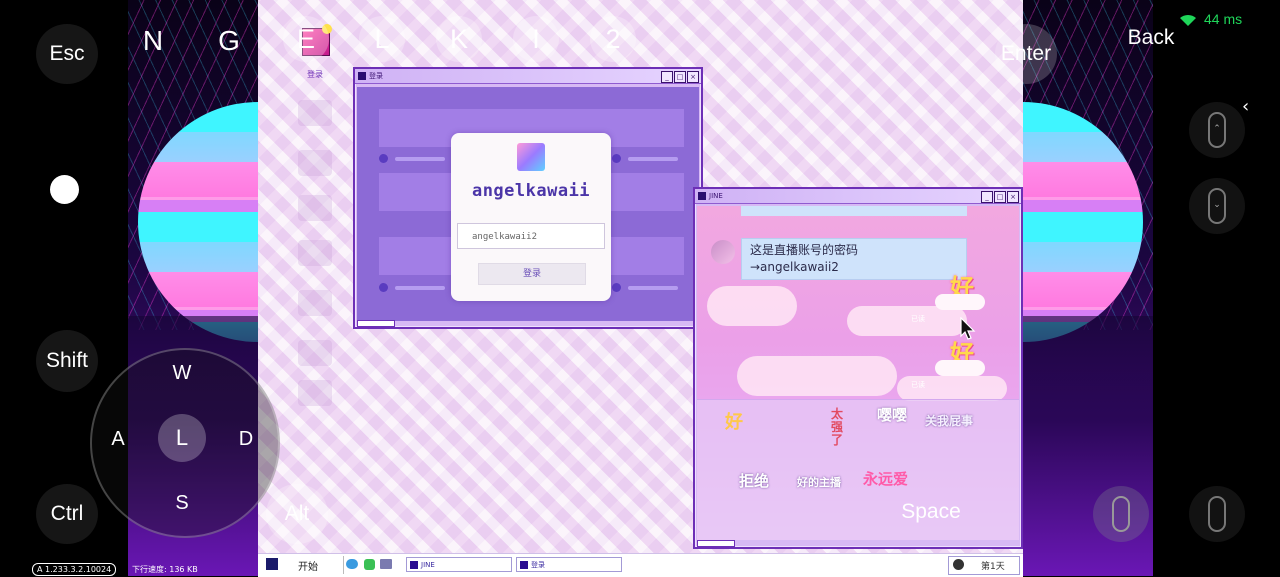  I want to click on alt-key: Alt, so click(297, 514).